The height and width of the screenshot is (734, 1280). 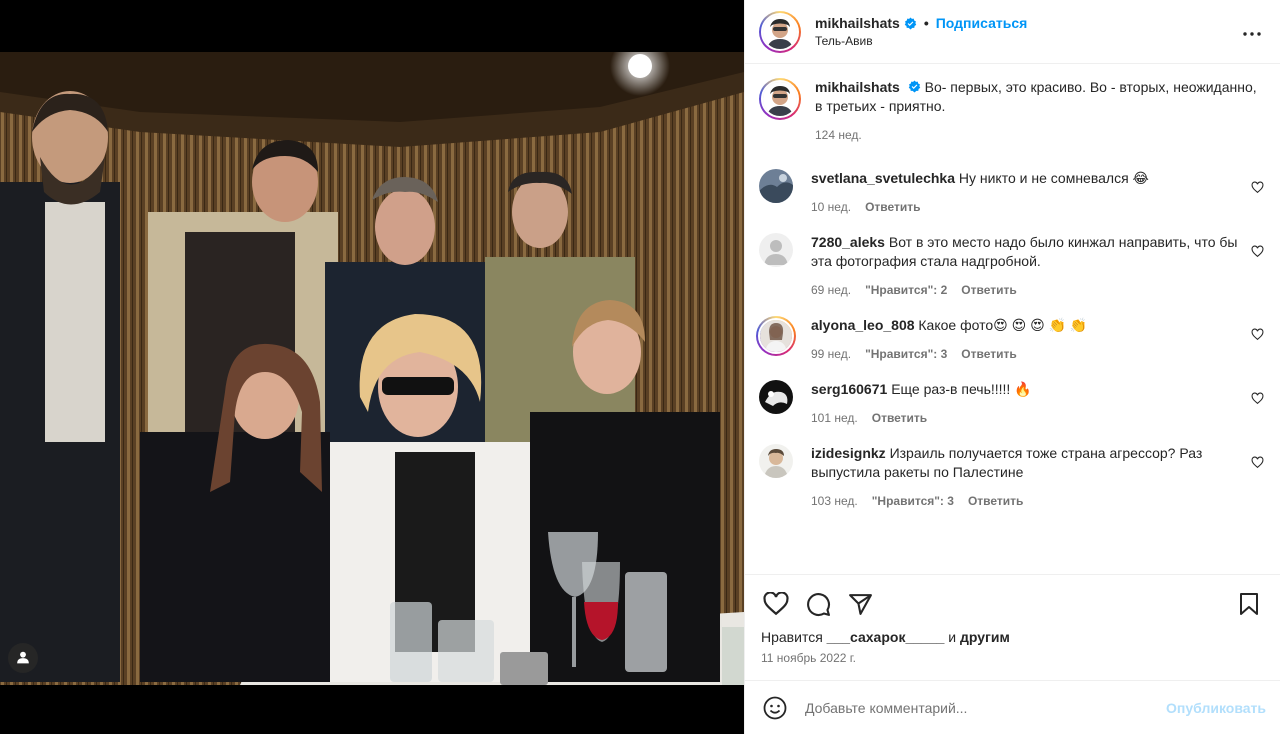 I want to click on comment-time: 99 нед., so click(x=831, y=354).